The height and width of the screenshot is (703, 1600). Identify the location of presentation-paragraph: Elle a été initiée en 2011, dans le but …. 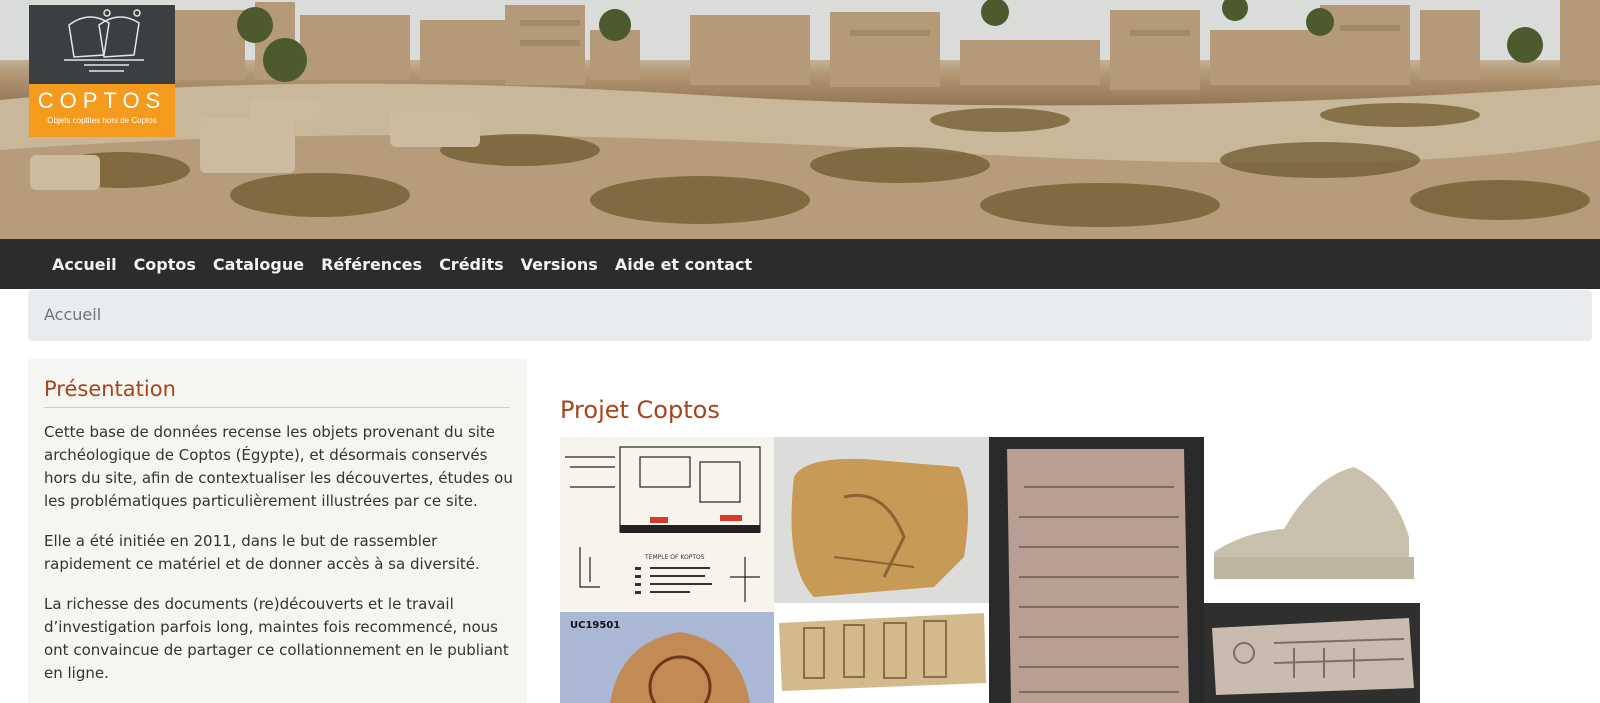
(262, 552).